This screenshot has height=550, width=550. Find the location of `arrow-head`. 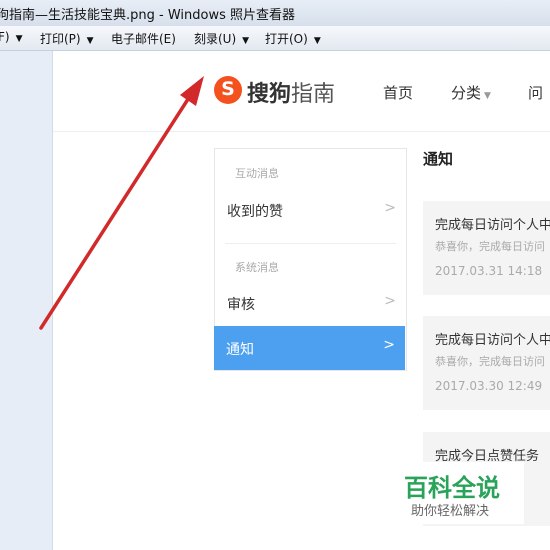

arrow-head is located at coordinates (192, 91).